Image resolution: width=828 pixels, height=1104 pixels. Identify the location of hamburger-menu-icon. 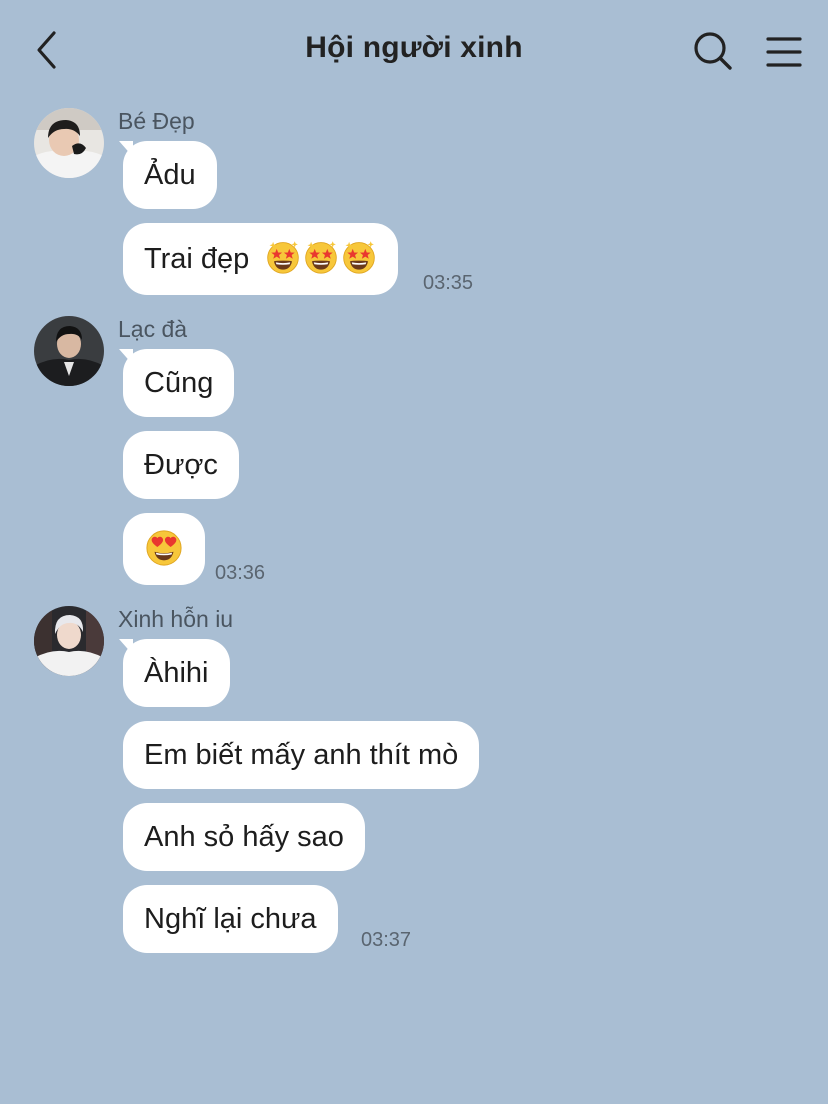
(784, 52).